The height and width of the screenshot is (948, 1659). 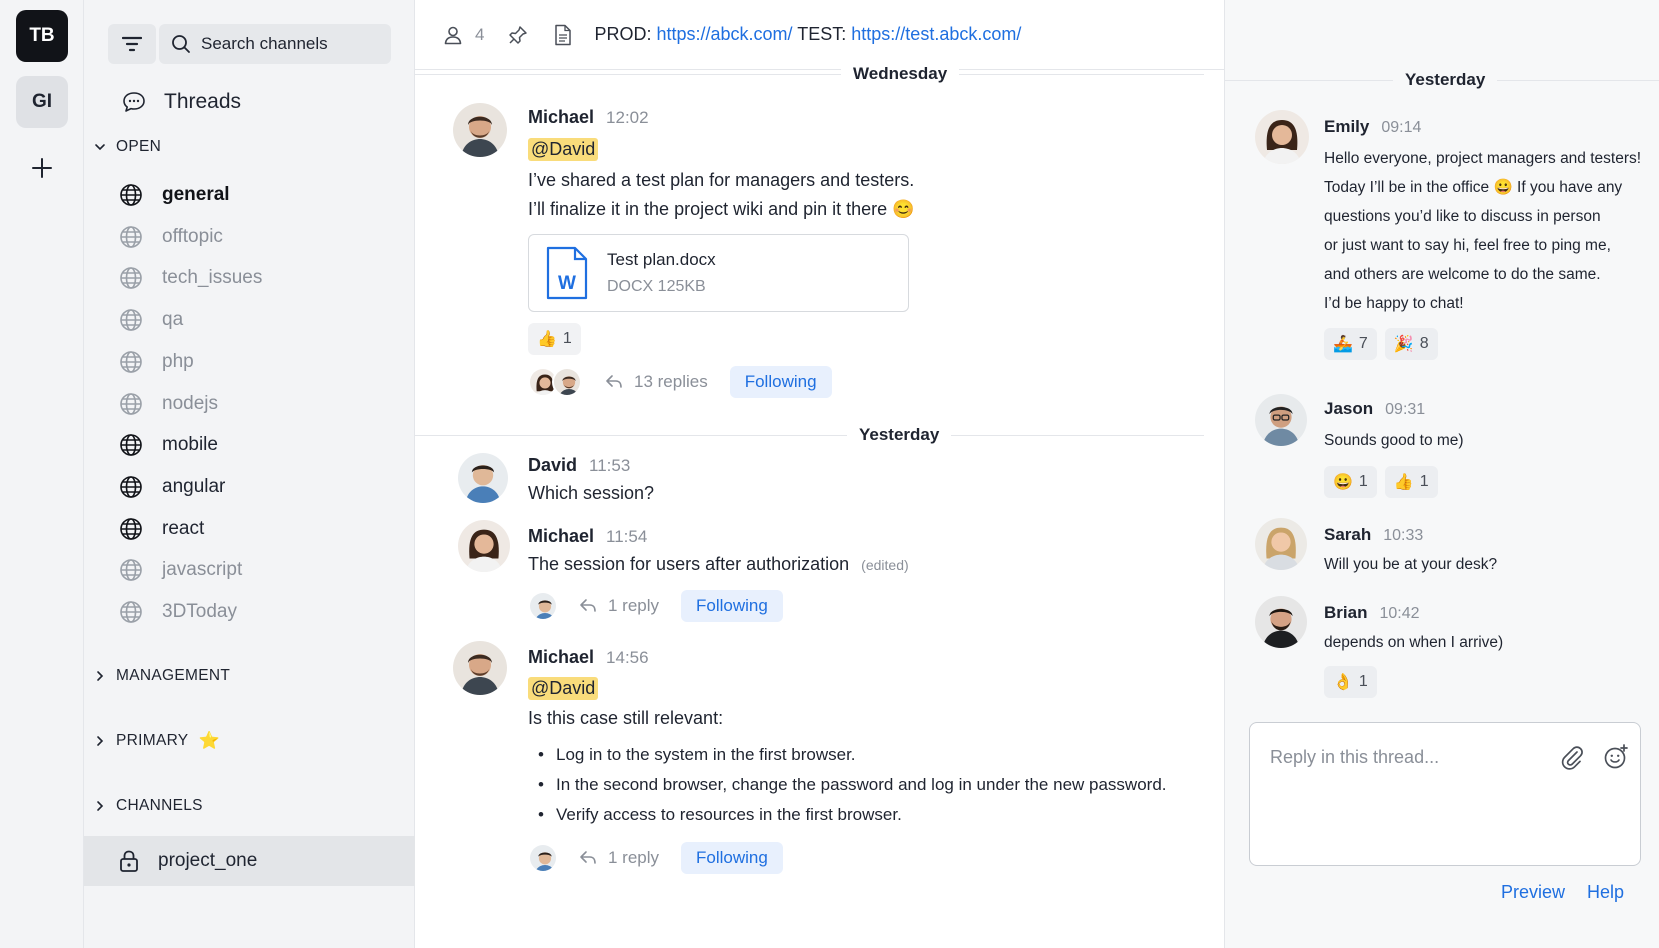 I want to click on channel-3dtoday: 3DToday, so click(x=177, y=612).